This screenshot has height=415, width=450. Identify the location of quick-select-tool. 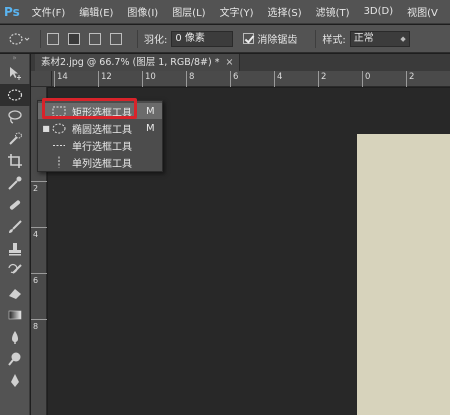
(15, 139).